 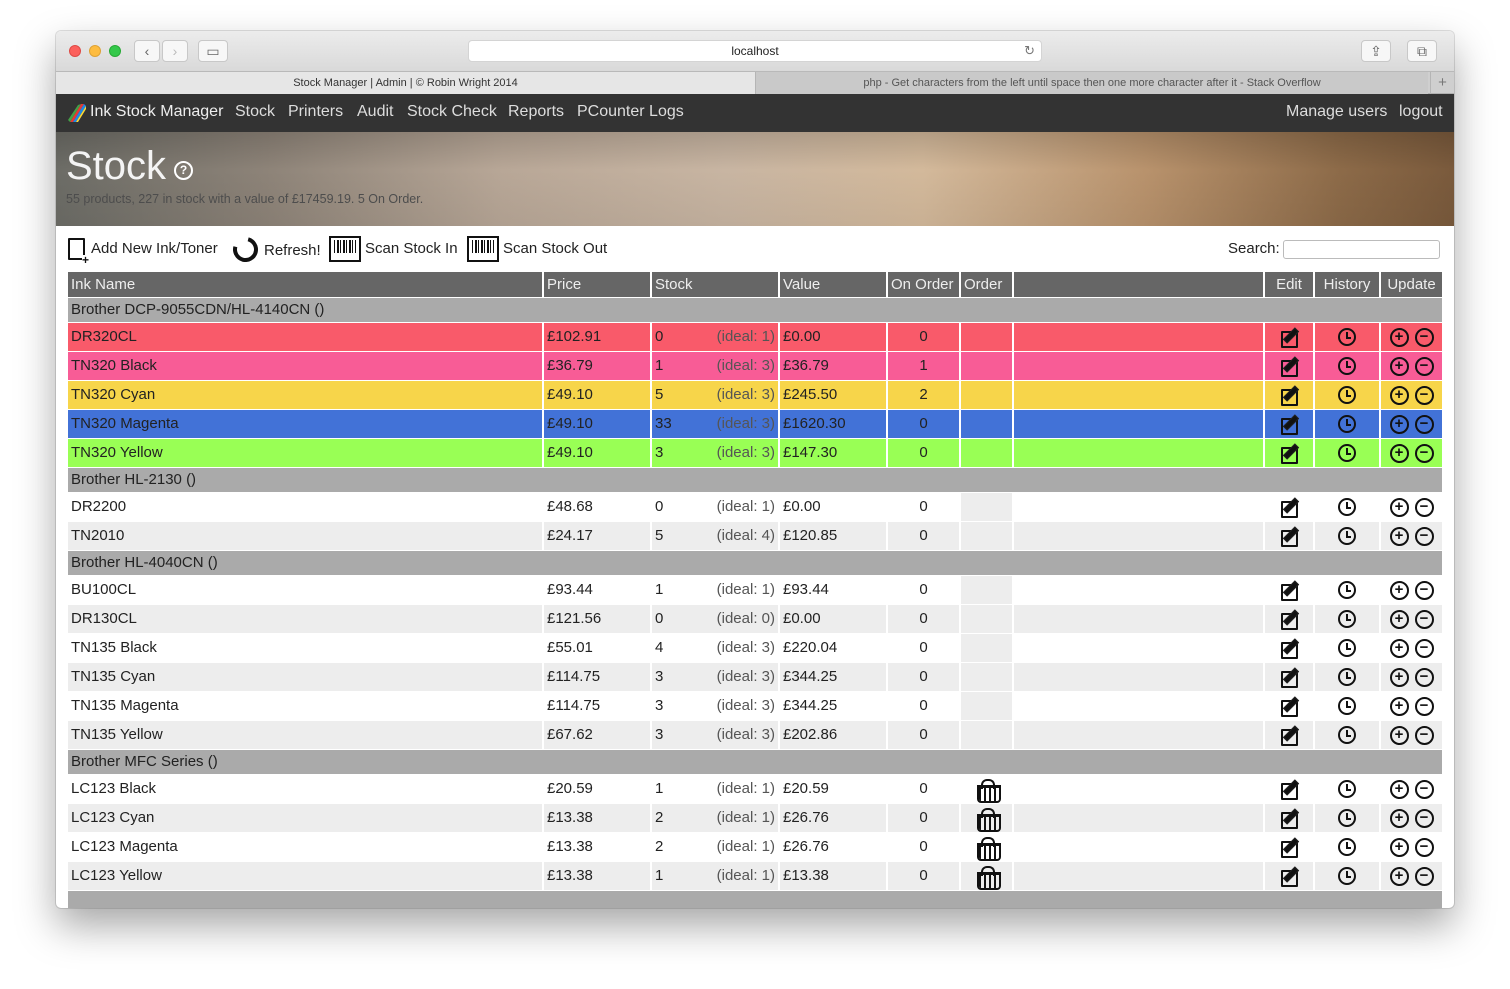 I want to click on add-ink-button: Add New Ink/Toner, so click(x=154, y=248).